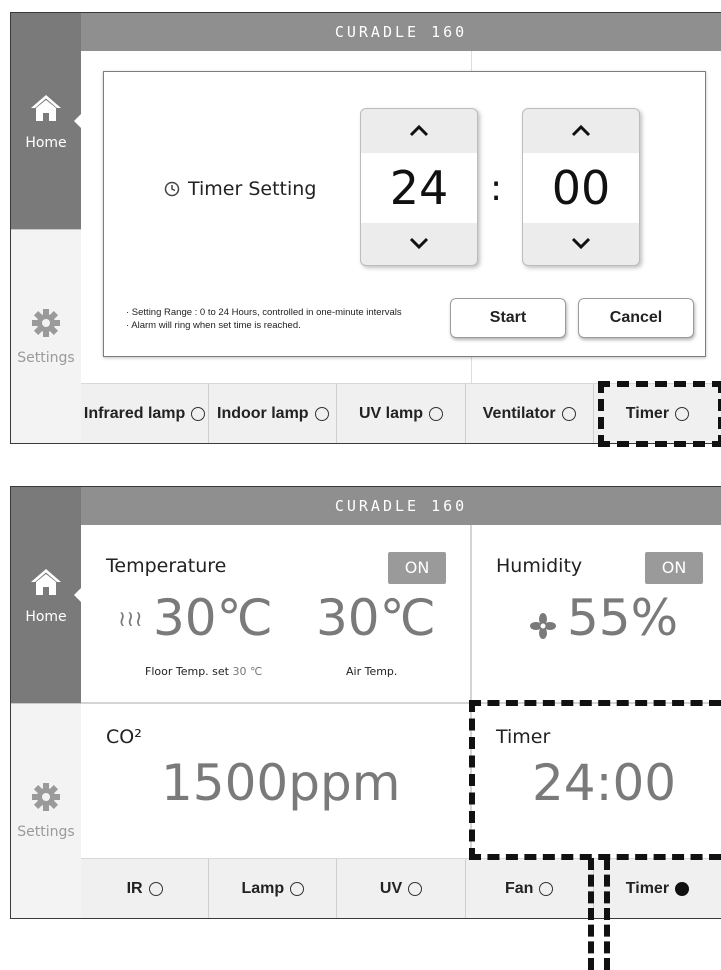 This screenshot has height=970, width=721. Describe the element at coordinates (682, 888) in the screenshot. I see `radio-on-icon` at that location.